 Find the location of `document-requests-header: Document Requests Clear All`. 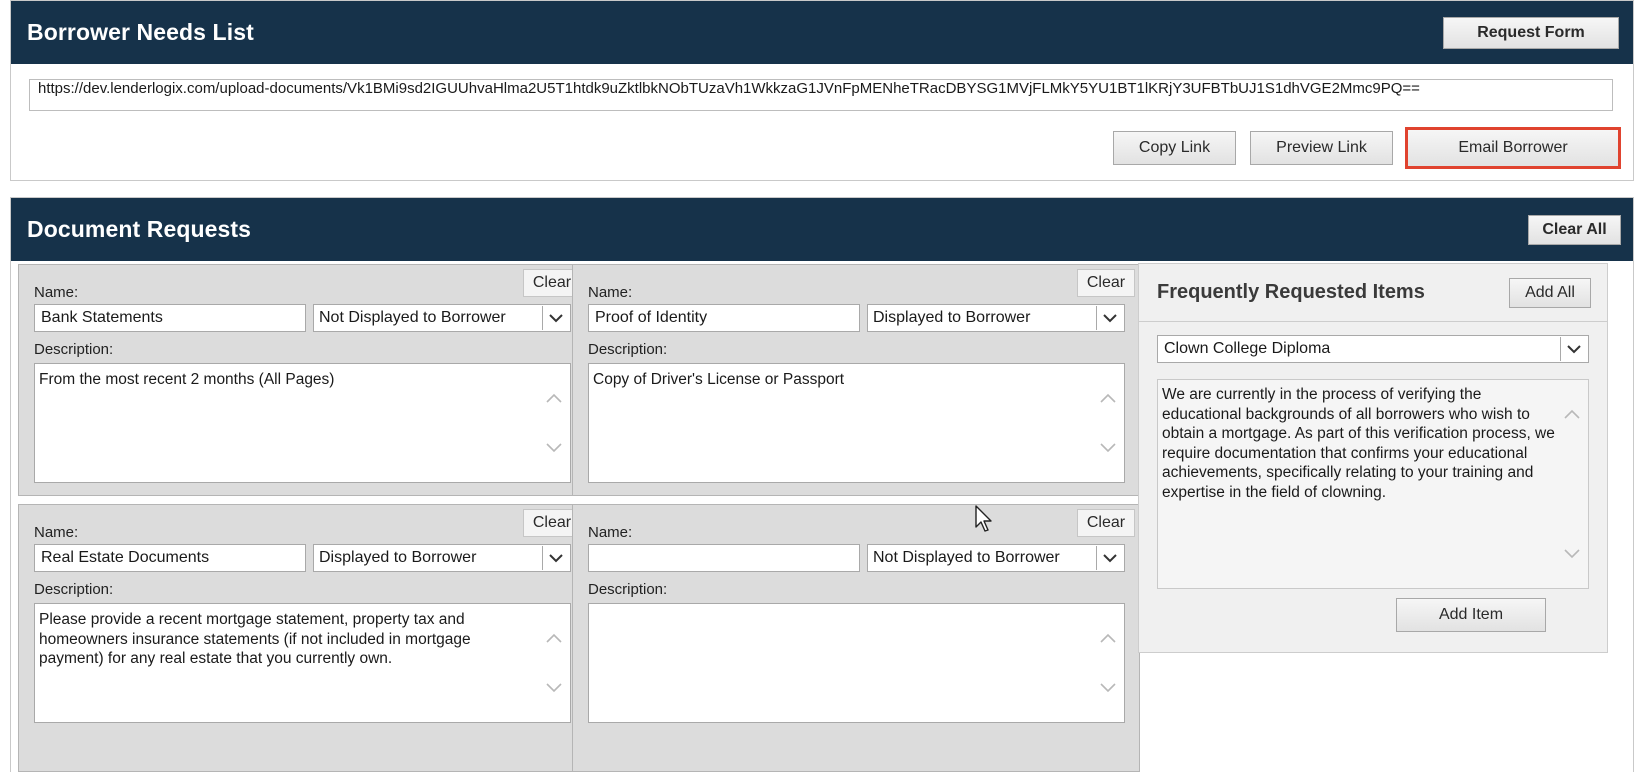

document-requests-header: Document Requests Clear All is located at coordinates (822, 229).